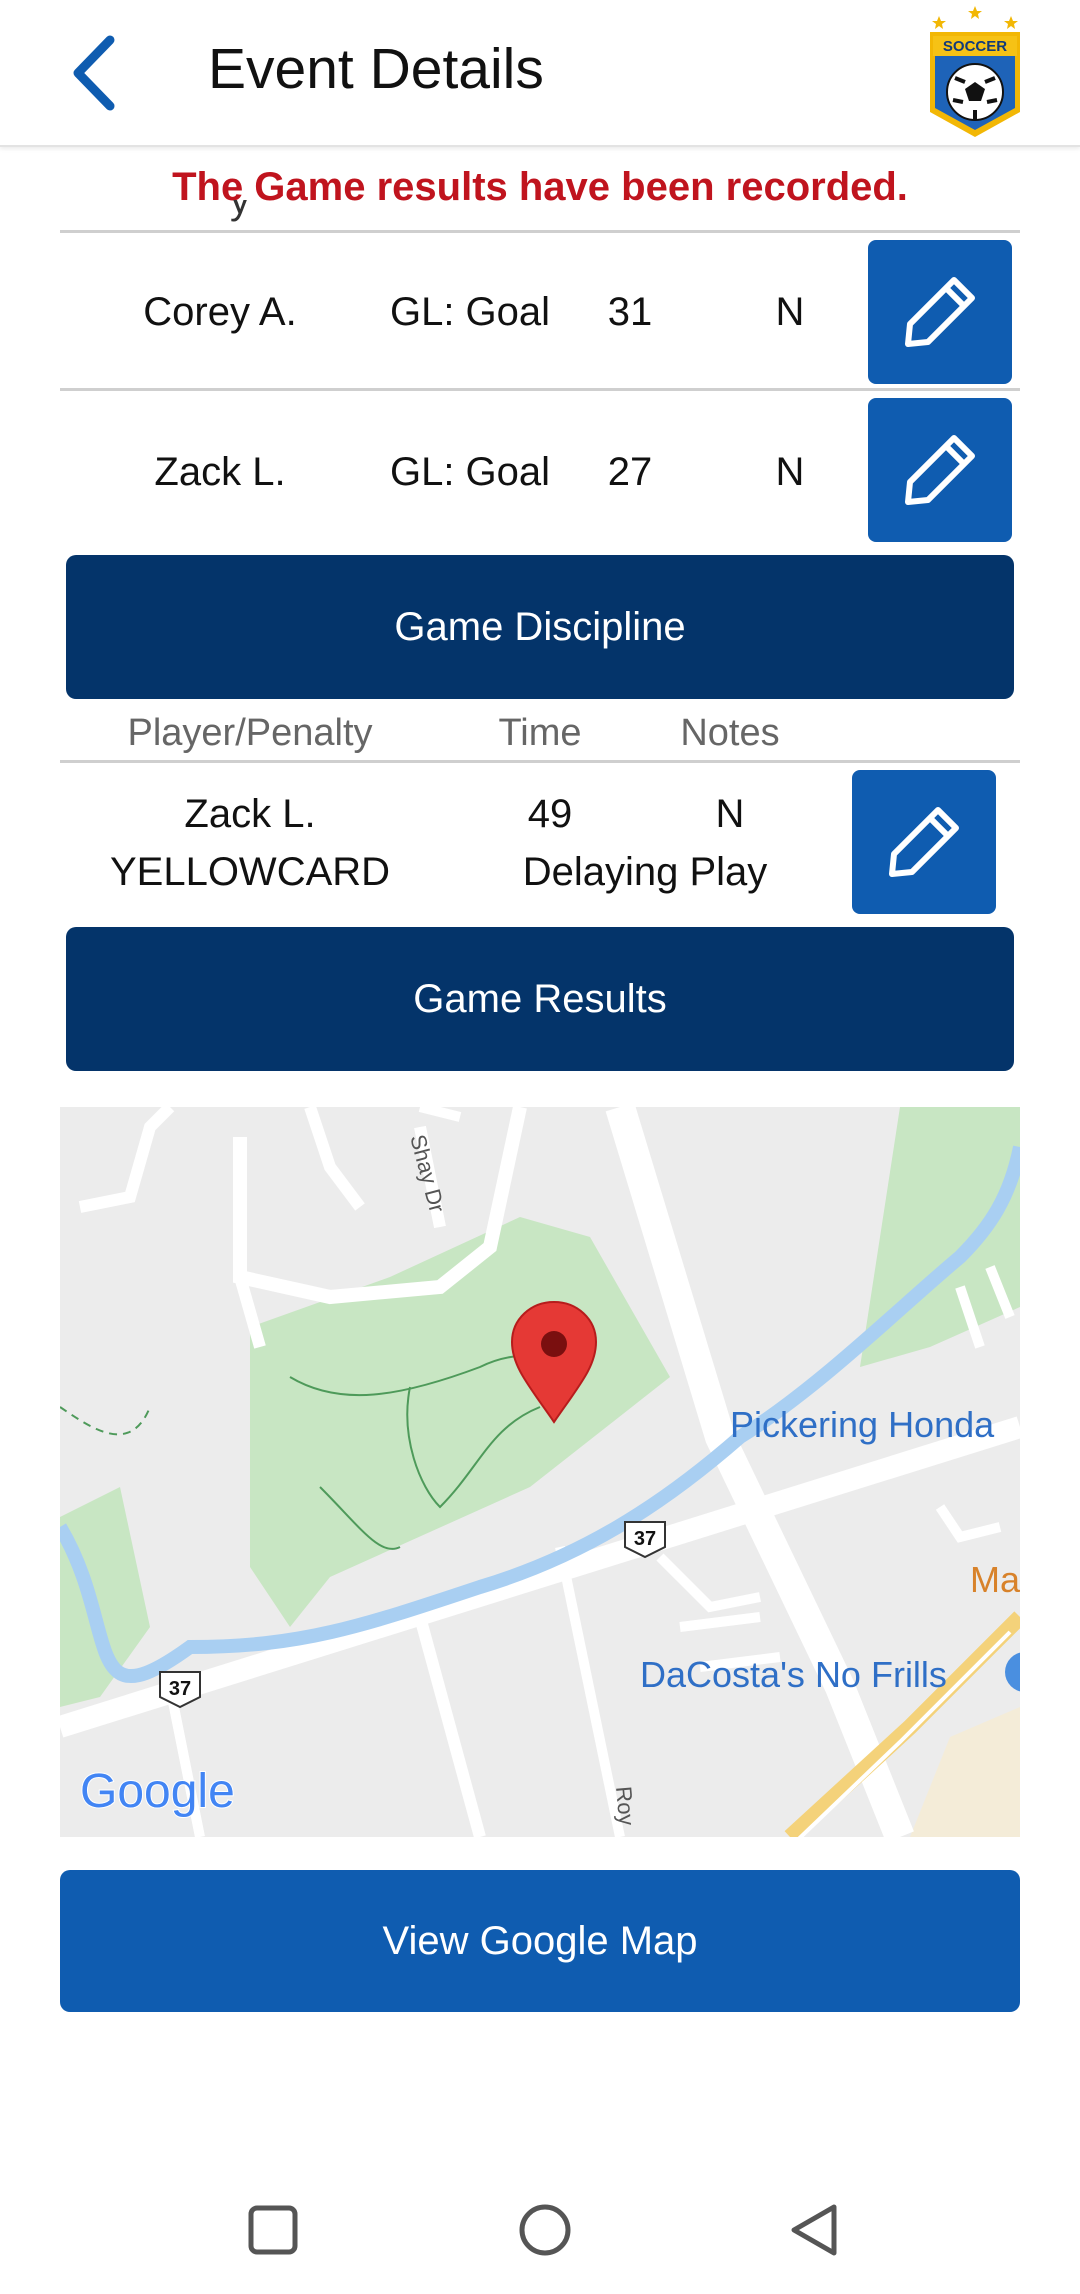 The height and width of the screenshot is (2294, 1080). I want to click on goal-player: Zack L., so click(220, 472).